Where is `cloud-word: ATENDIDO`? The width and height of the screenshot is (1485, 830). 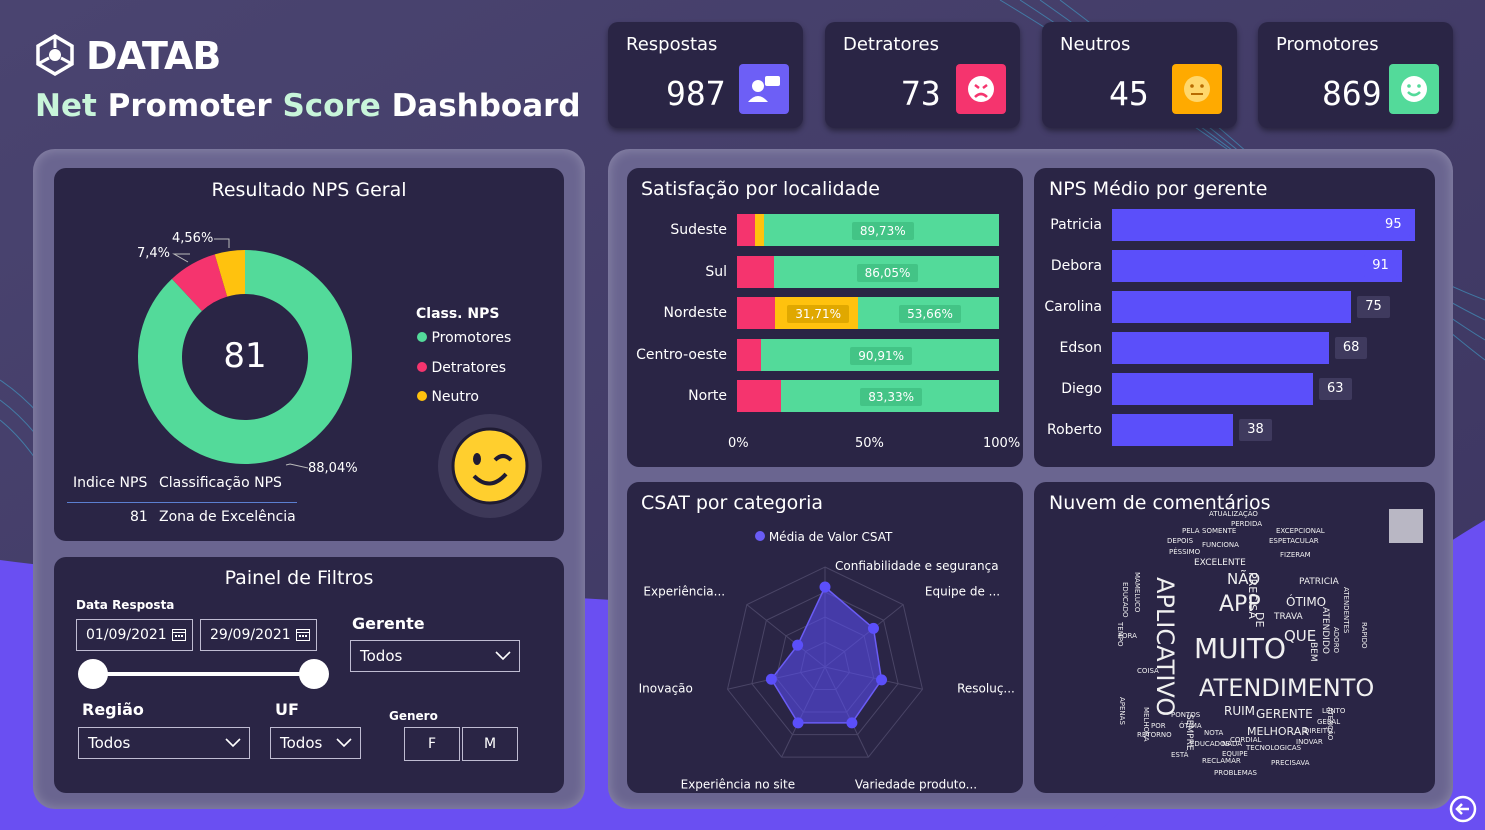
cloud-word: ATENDIDO is located at coordinates (1325, 630).